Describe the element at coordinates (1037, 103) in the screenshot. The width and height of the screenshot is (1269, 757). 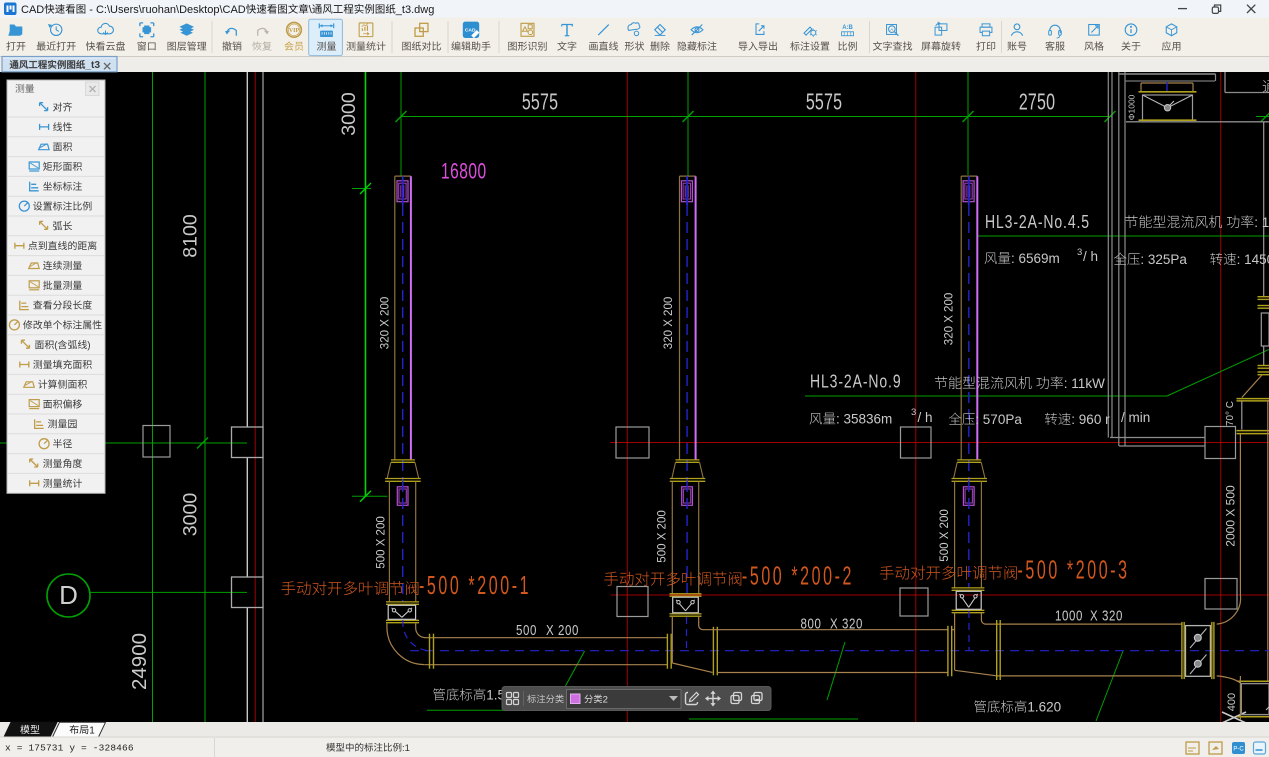
I see `svg-text: 2750` at that location.